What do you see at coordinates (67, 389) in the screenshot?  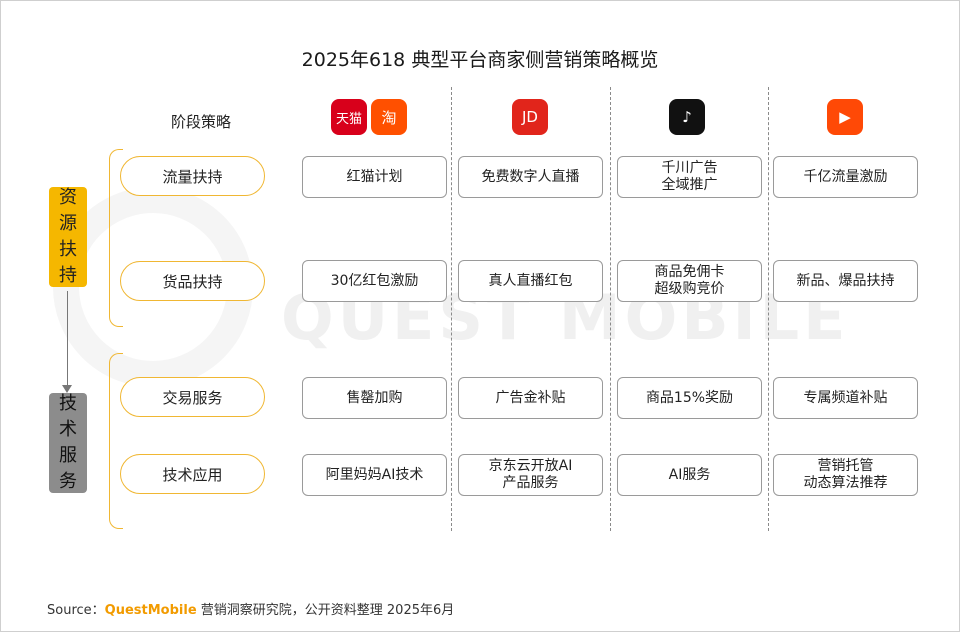 I see `flow-arrow-head` at bounding box center [67, 389].